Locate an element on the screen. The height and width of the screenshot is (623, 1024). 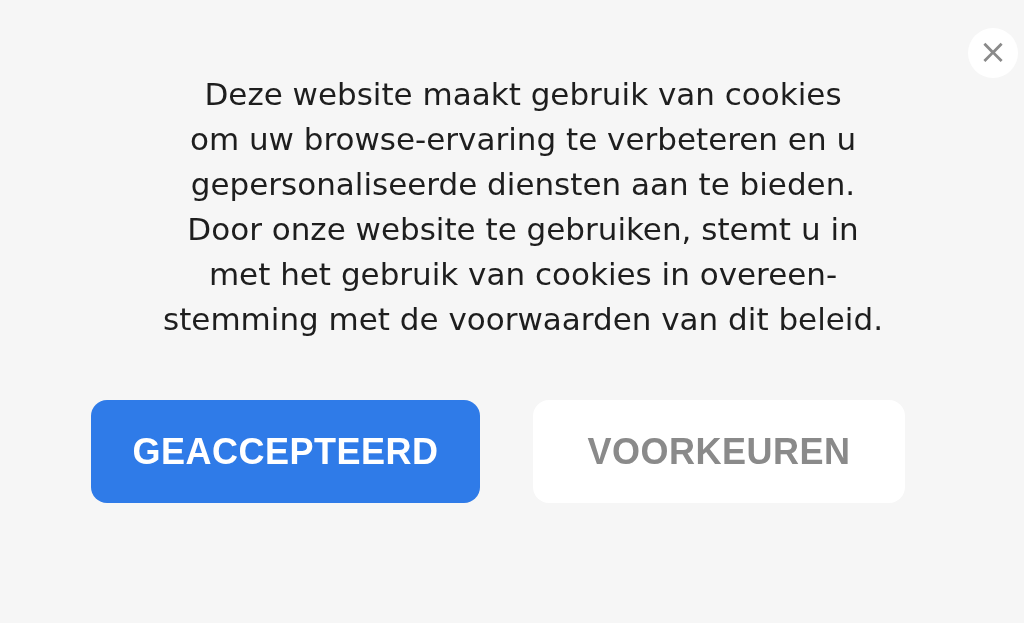
preferences-button: VOORKEUREN is located at coordinates (719, 451).